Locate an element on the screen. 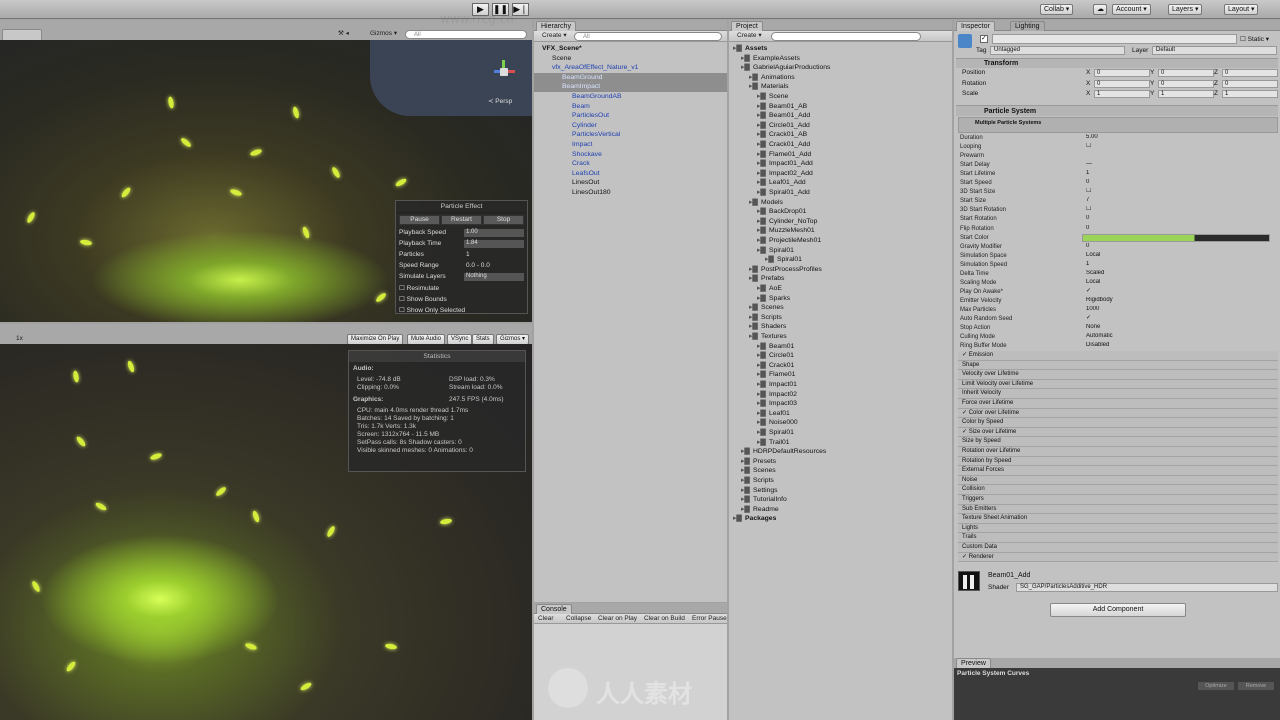  hierarchy-item: Crack is located at coordinates (630, 164).